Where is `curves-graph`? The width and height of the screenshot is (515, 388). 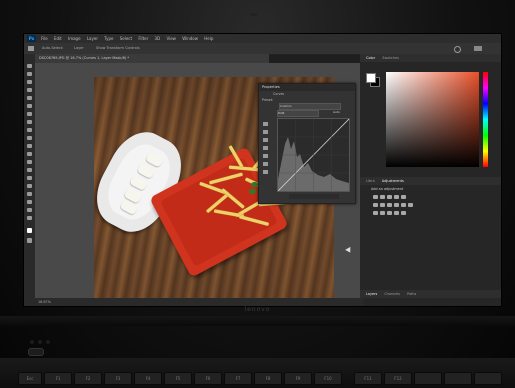 curves-graph is located at coordinates (313, 155).